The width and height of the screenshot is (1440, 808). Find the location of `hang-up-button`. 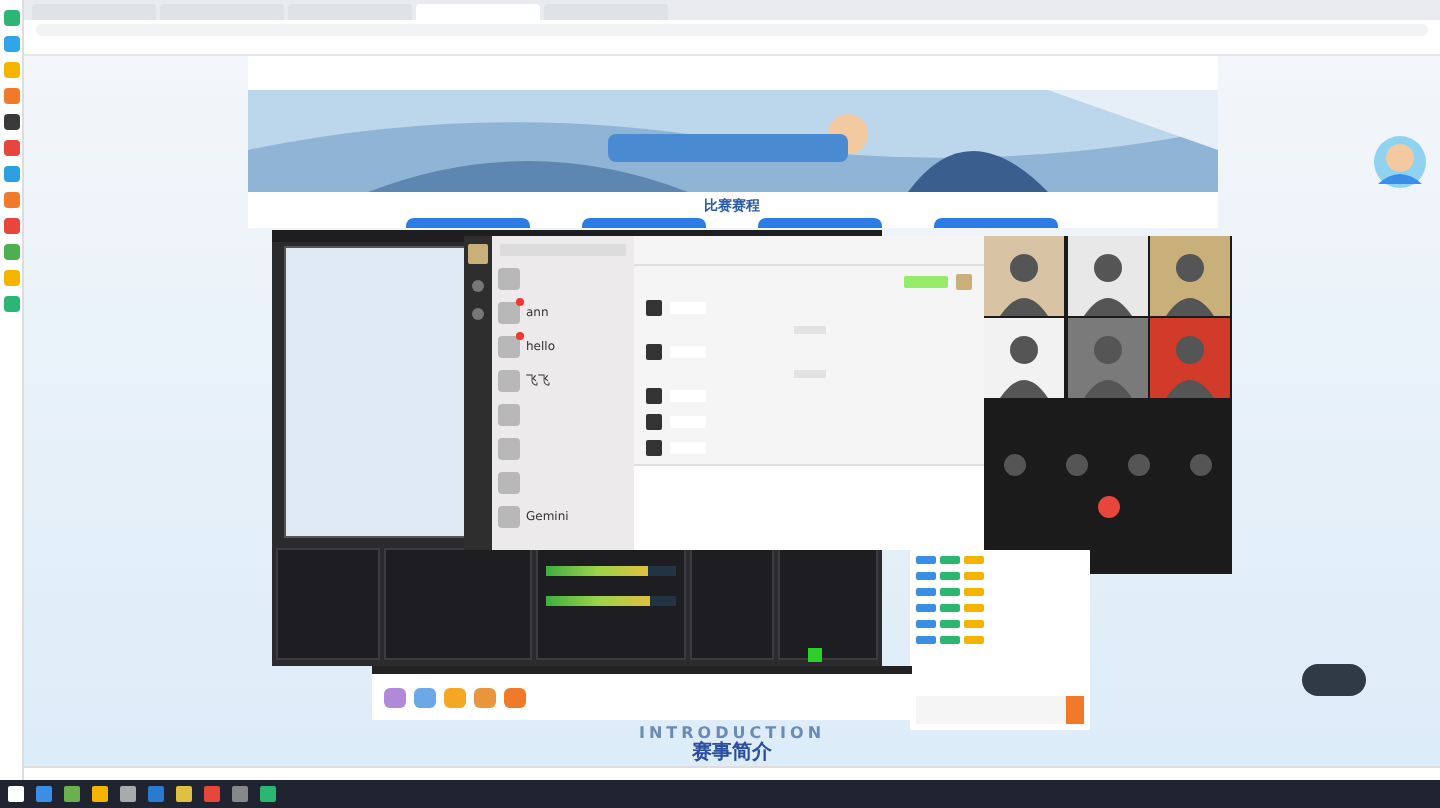

hang-up-button is located at coordinates (1108, 507).